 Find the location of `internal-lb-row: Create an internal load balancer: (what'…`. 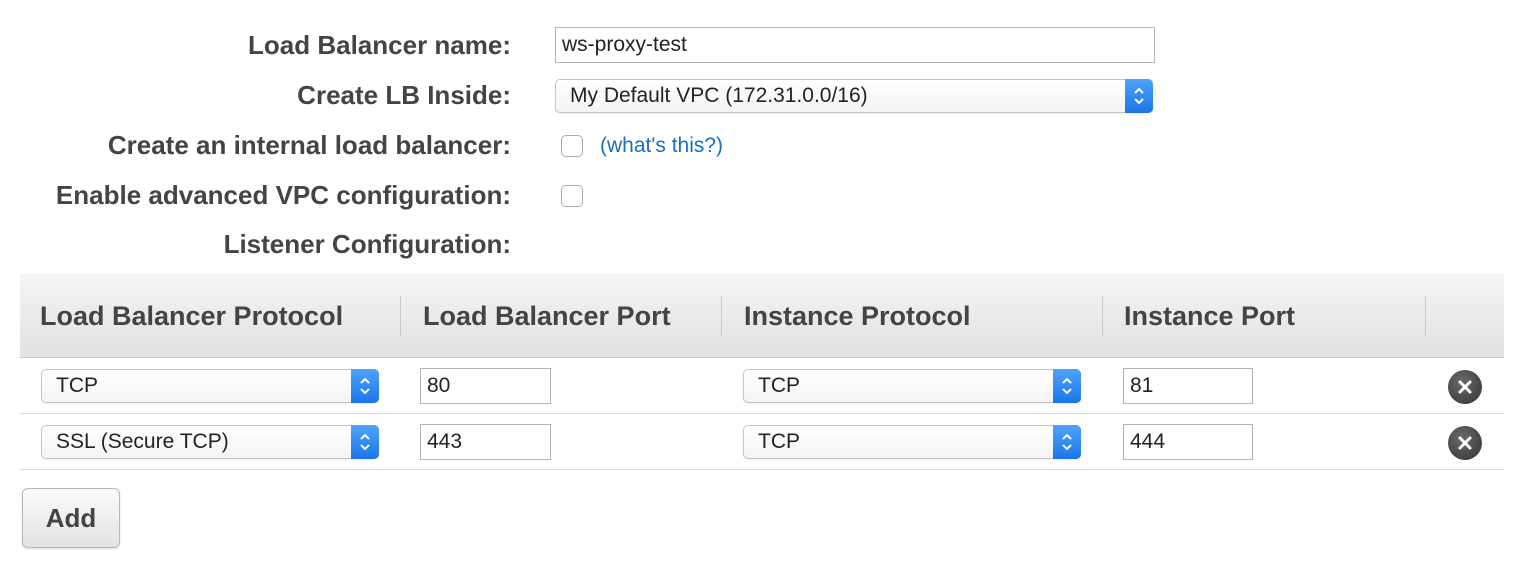

internal-lb-row: Create an internal load balancer: (what'… is located at coordinates (762, 145).